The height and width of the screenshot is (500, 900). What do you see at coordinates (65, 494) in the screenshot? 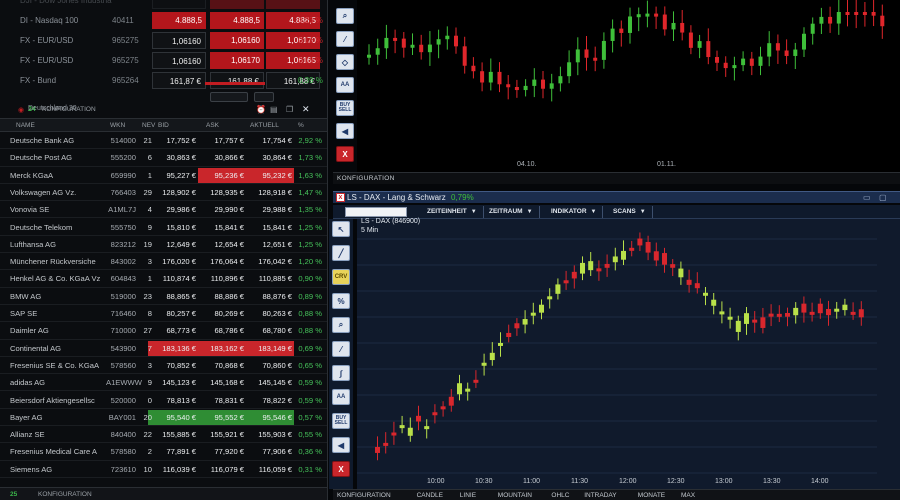
I see `footer-config-tab: KONFIGURATION` at bounding box center [65, 494].